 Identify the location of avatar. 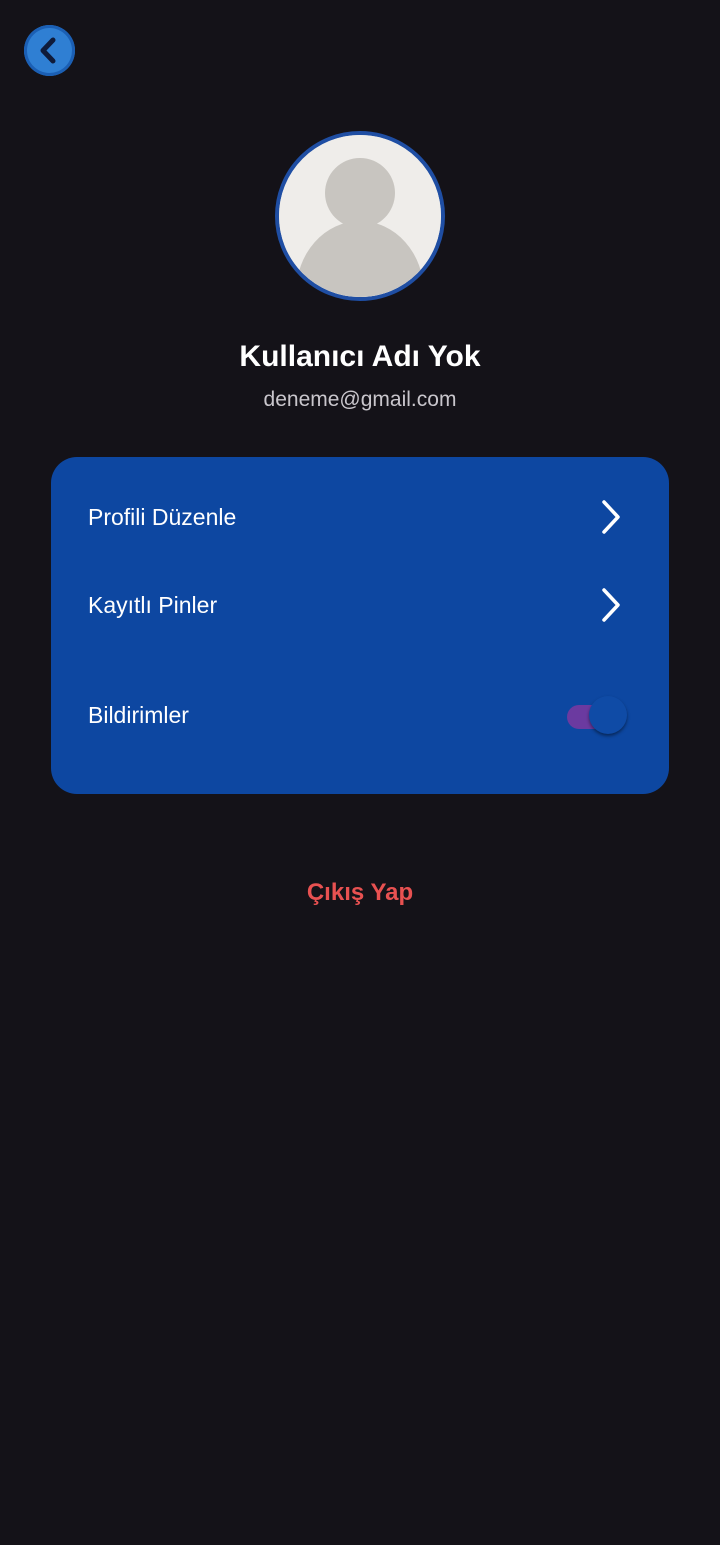
(360, 216).